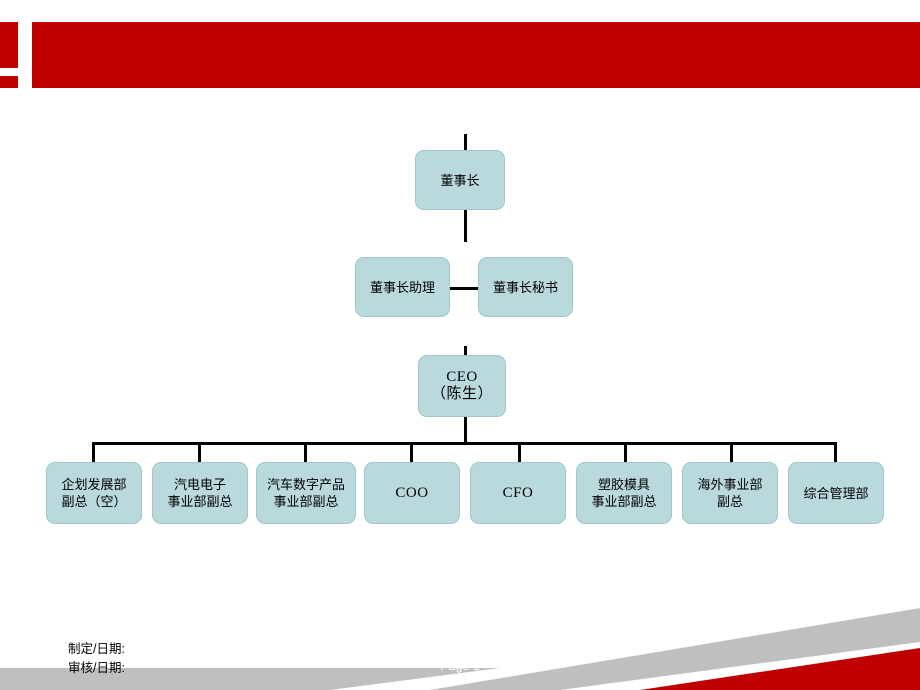 Image resolution: width=920 pixels, height=690 pixels. I want to click on page-number: Page 1, so click(460, 666).